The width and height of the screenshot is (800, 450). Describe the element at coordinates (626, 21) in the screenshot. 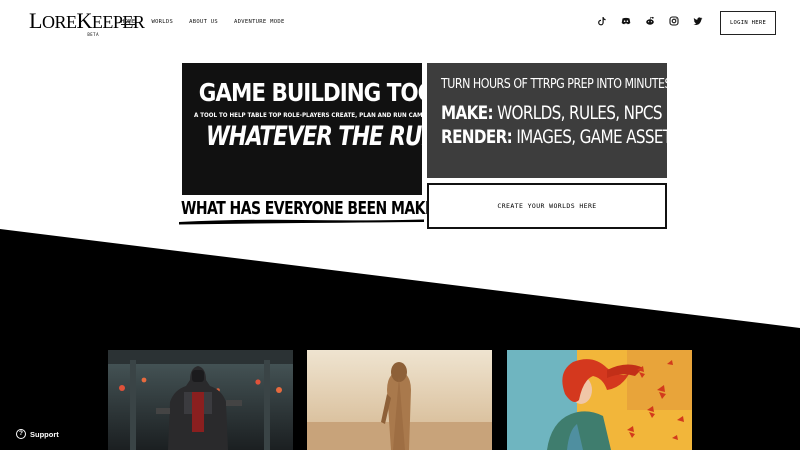

I see `discord-icon` at that location.